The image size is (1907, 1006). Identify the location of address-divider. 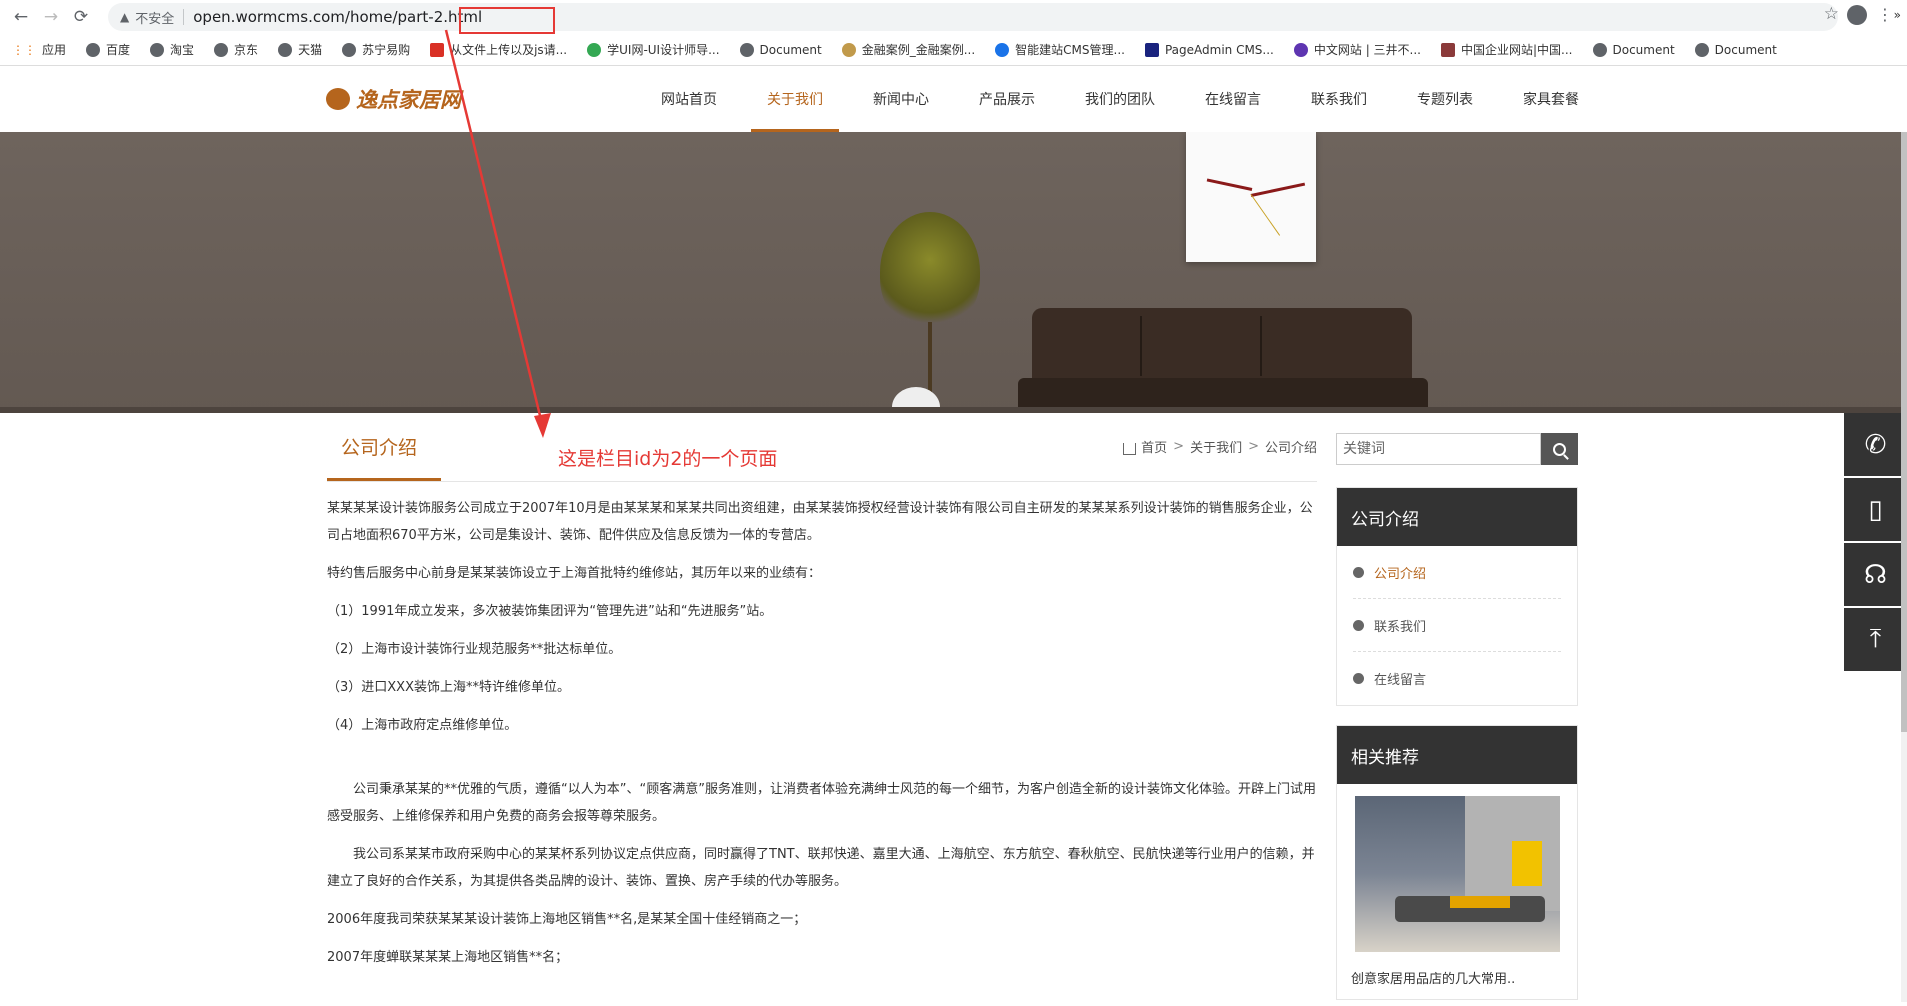
(184, 17).